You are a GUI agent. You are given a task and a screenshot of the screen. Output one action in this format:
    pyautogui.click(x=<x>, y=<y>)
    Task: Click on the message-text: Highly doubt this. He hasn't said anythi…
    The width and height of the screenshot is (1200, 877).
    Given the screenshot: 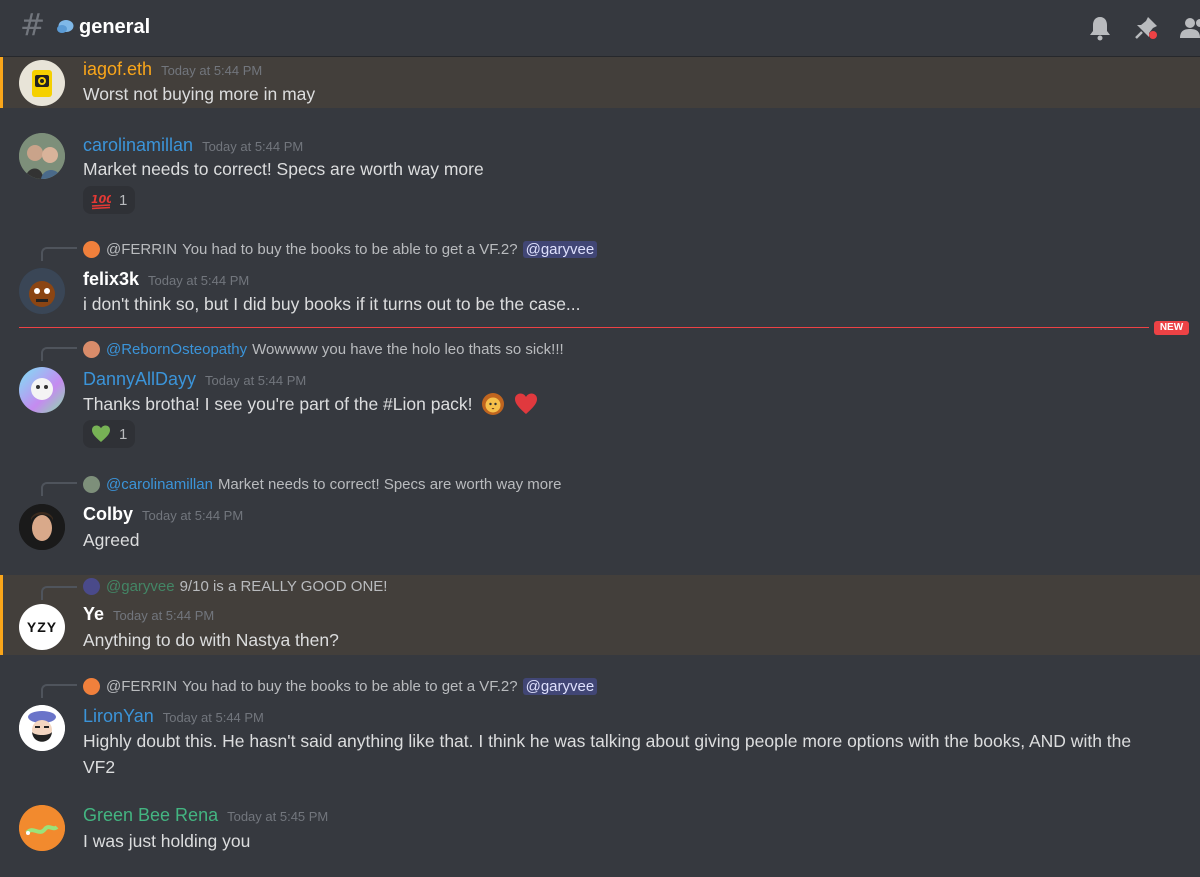 What is the action you would take?
    pyautogui.click(x=607, y=754)
    